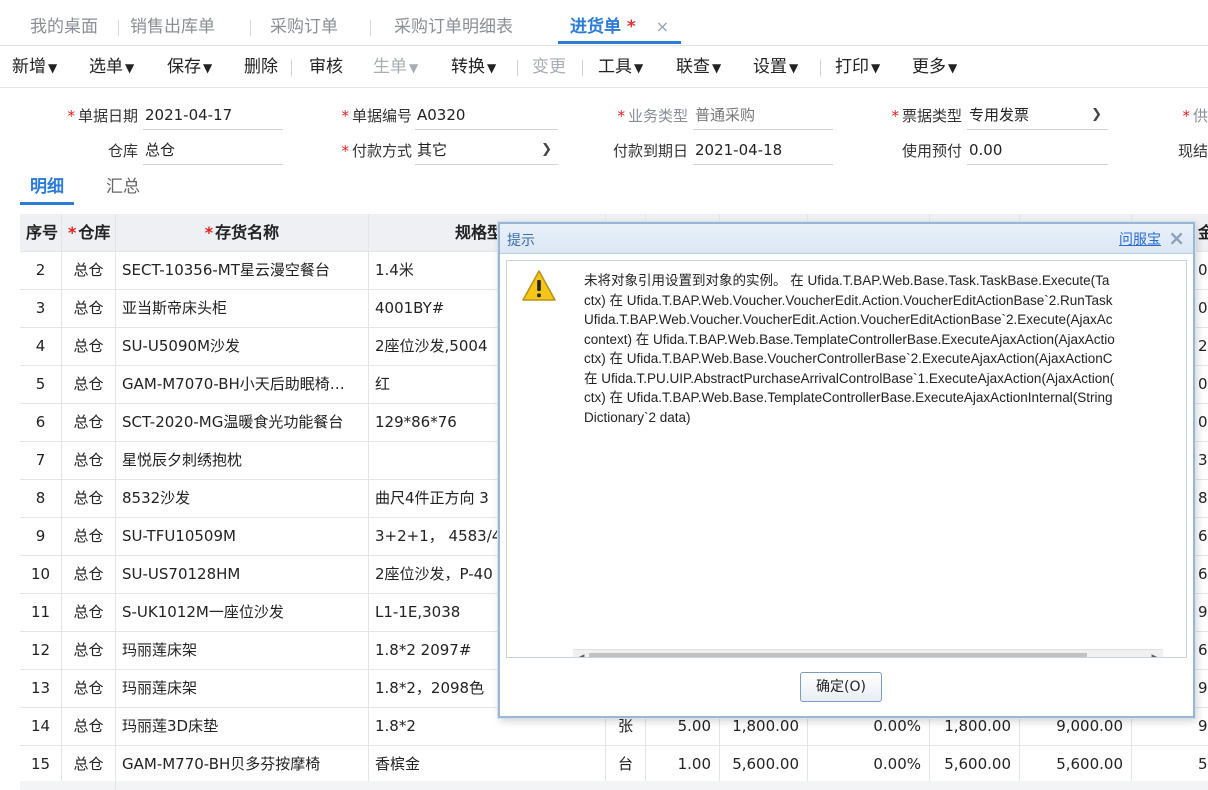  What do you see at coordinates (242, 575) in the screenshot?
I see `cell-item-name: SU-US70128HM` at bounding box center [242, 575].